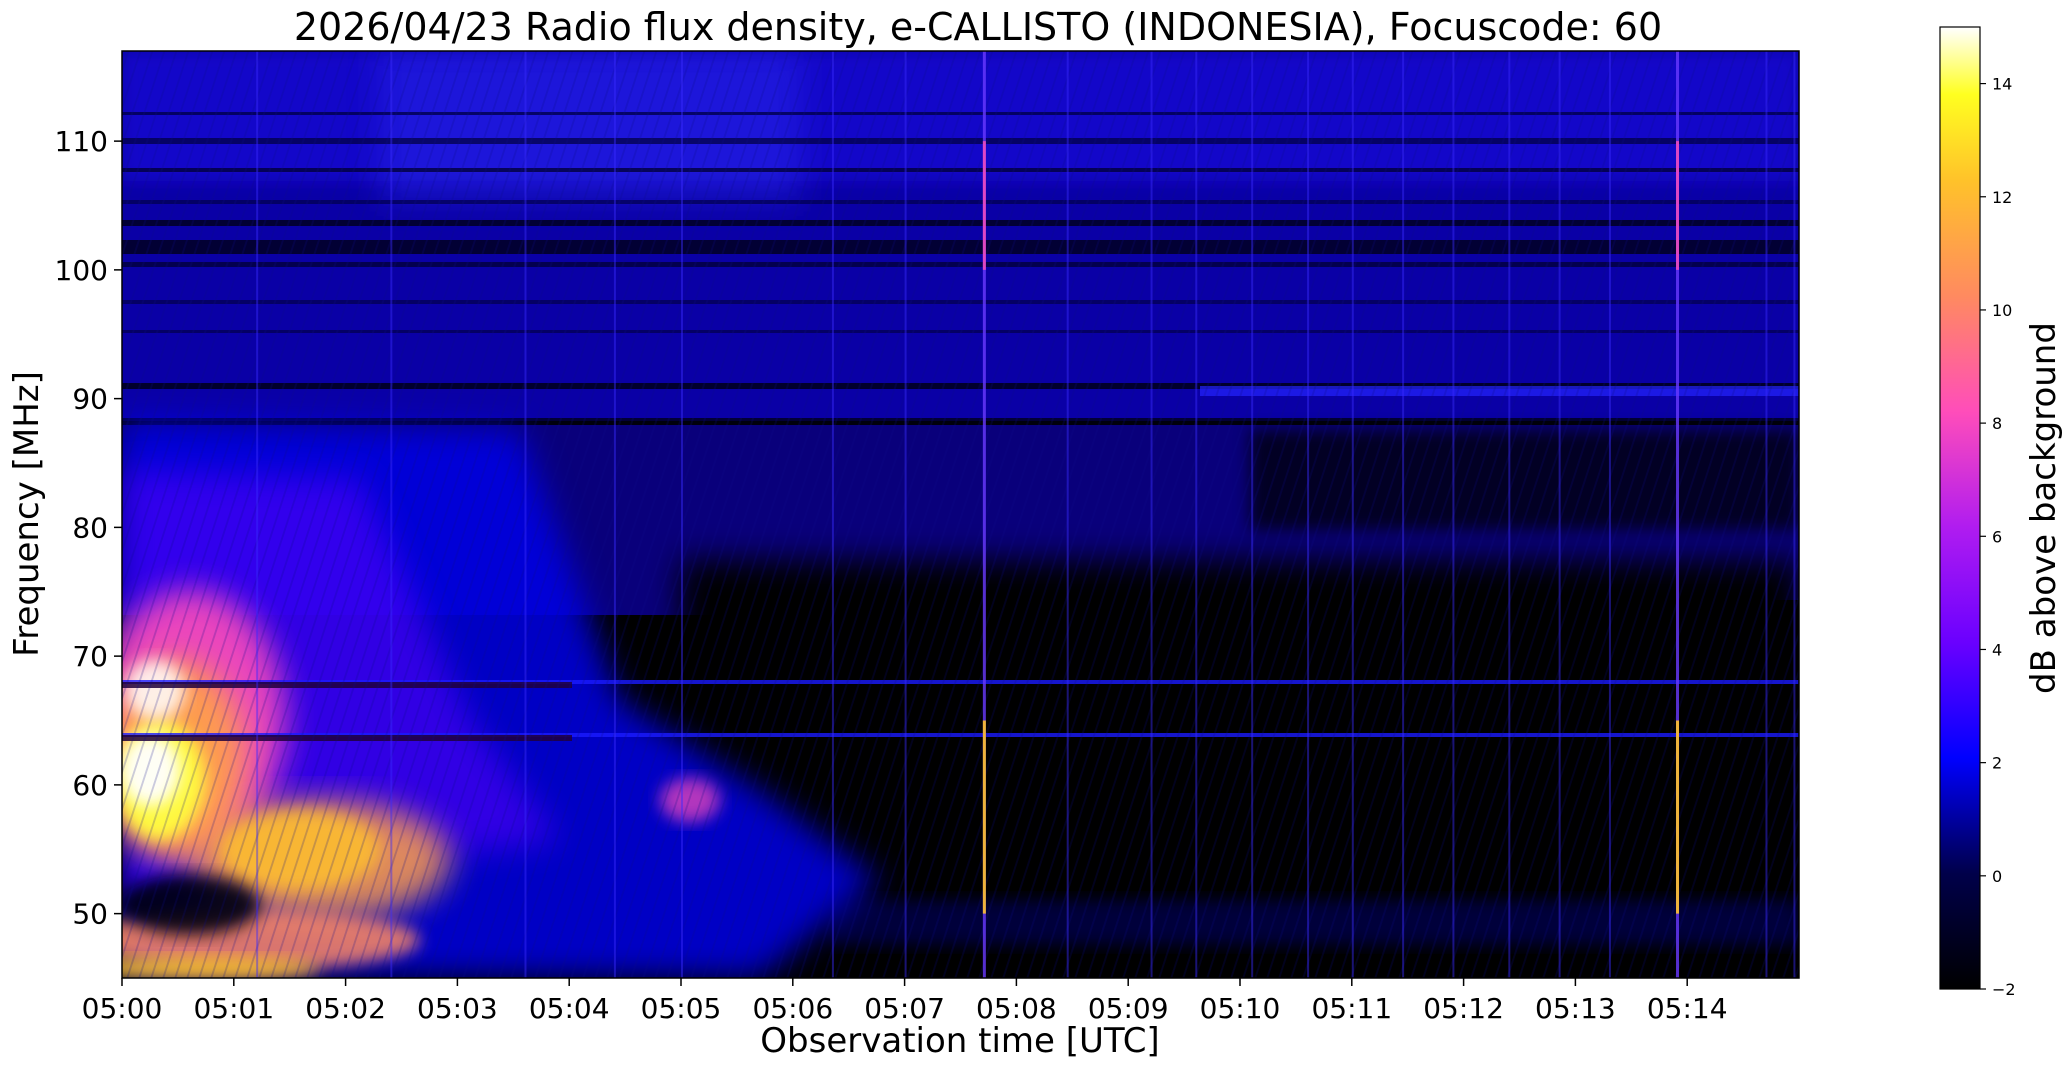 The image size is (2066, 1067). What do you see at coordinates (2044, 508) in the screenshot?
I see `colorbar-label: dB above background` at bounding box center [2044, 508].